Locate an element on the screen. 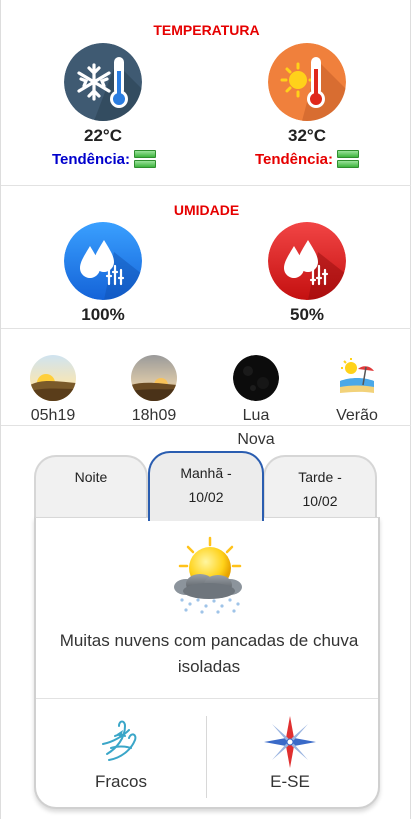  sunrise-item: 05h19 is located at coordinates (53, 391).